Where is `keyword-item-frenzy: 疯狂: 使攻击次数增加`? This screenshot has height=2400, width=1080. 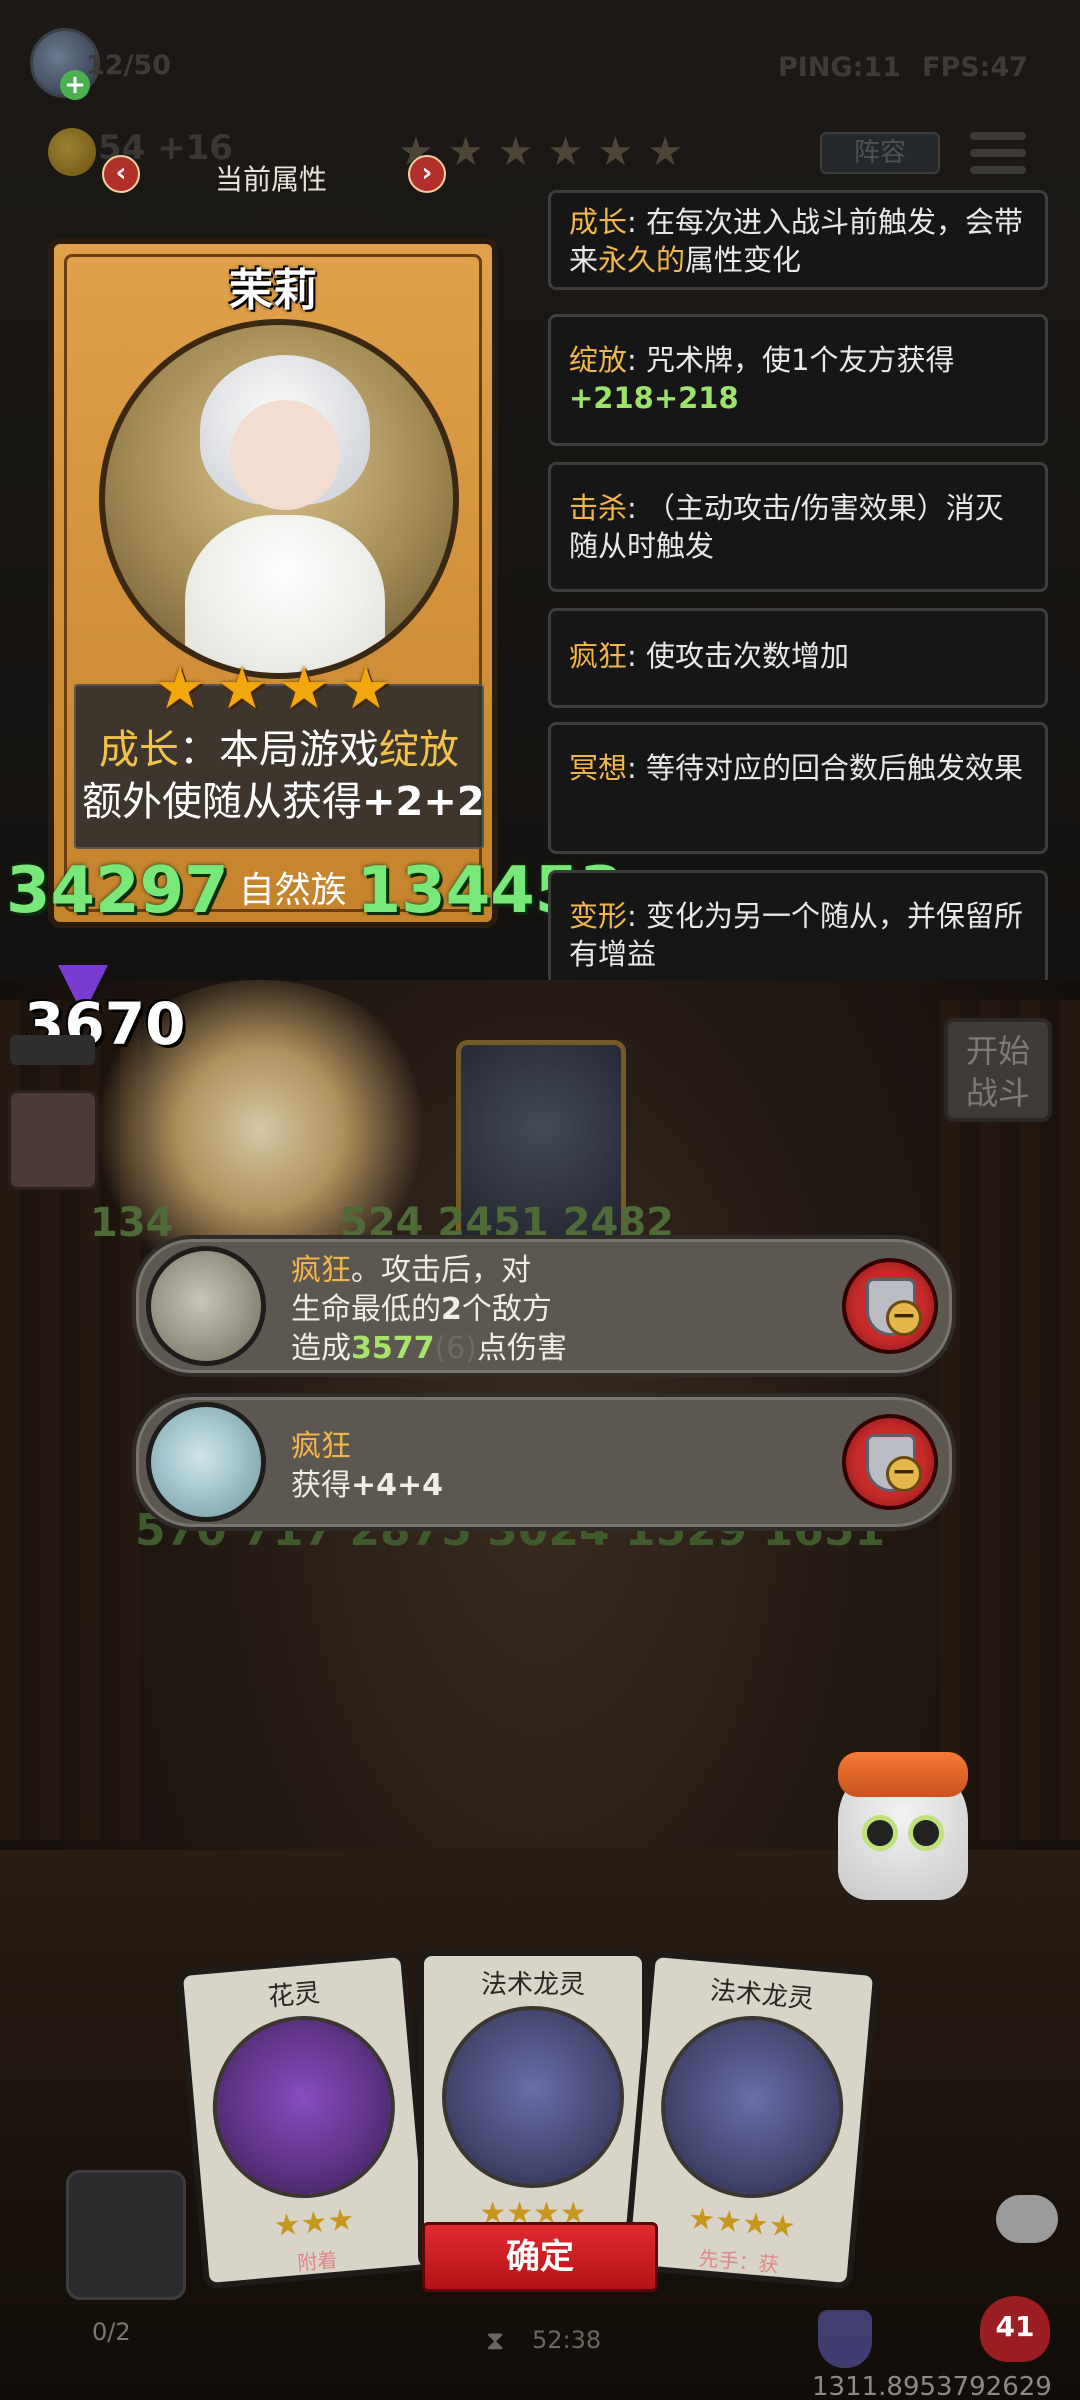
keyword-item-frenzy: 疯狂: 使攻击次数增加 is located at coordinates (798, 658).